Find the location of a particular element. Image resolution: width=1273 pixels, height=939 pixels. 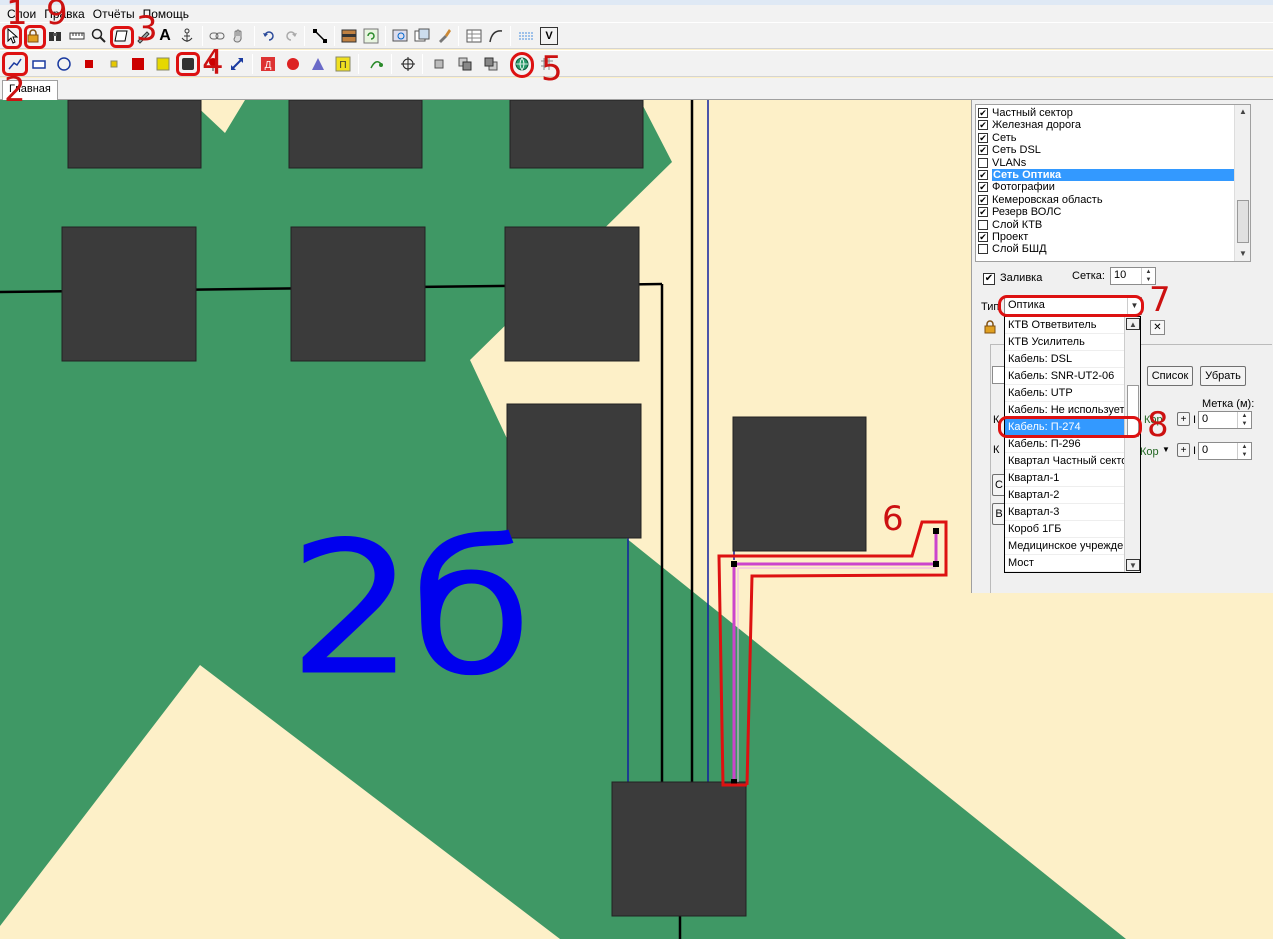

layer-up-icon is located at coordinates (465, 64).